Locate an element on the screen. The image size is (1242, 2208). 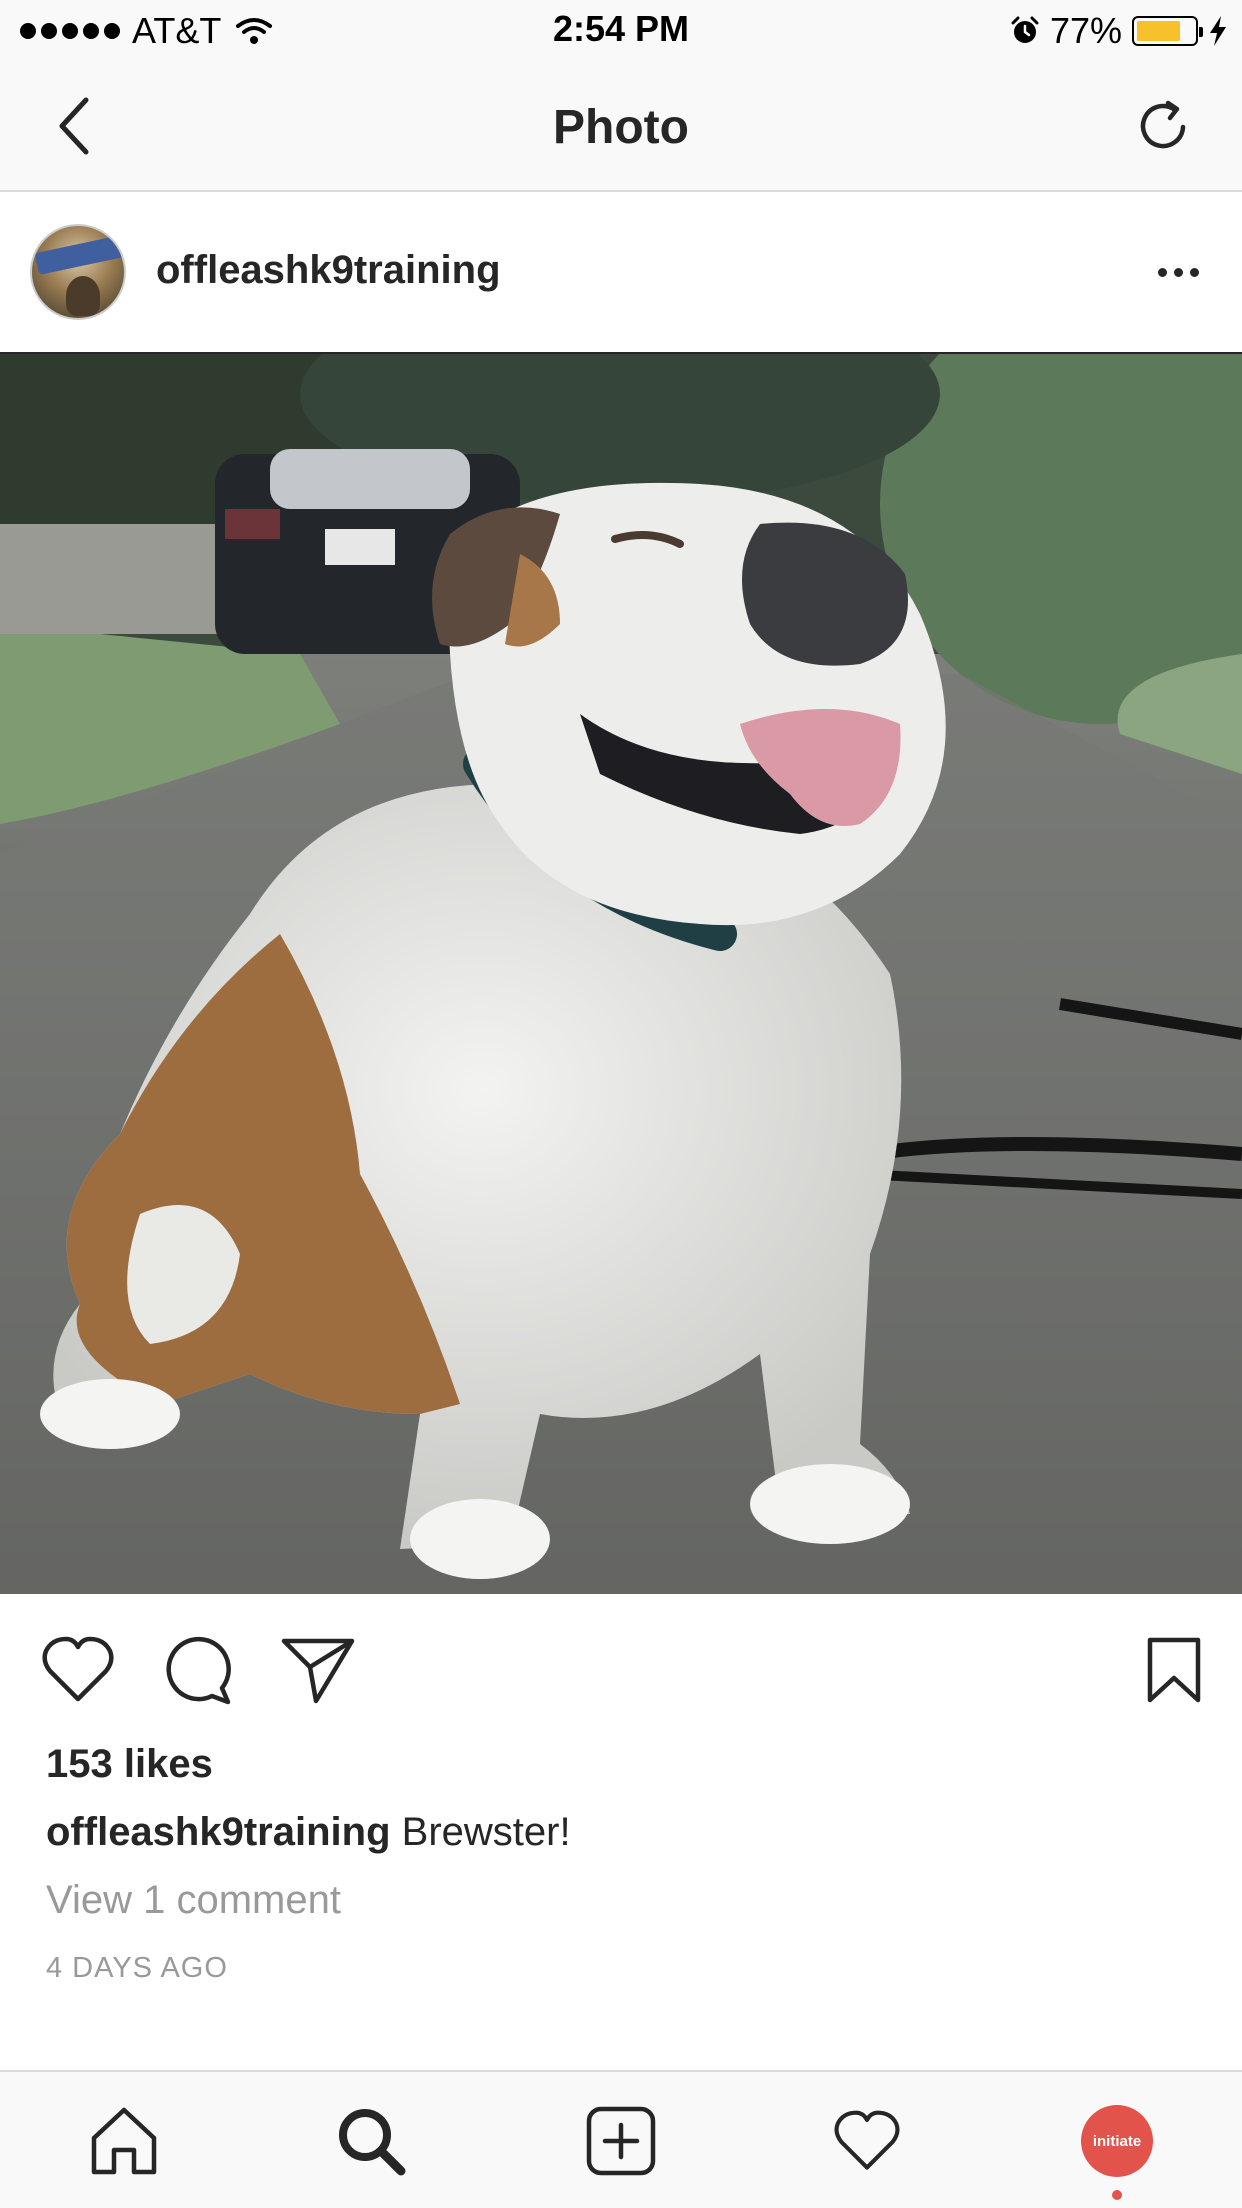
status-right: 77% is located at coordinates (1119, 31).